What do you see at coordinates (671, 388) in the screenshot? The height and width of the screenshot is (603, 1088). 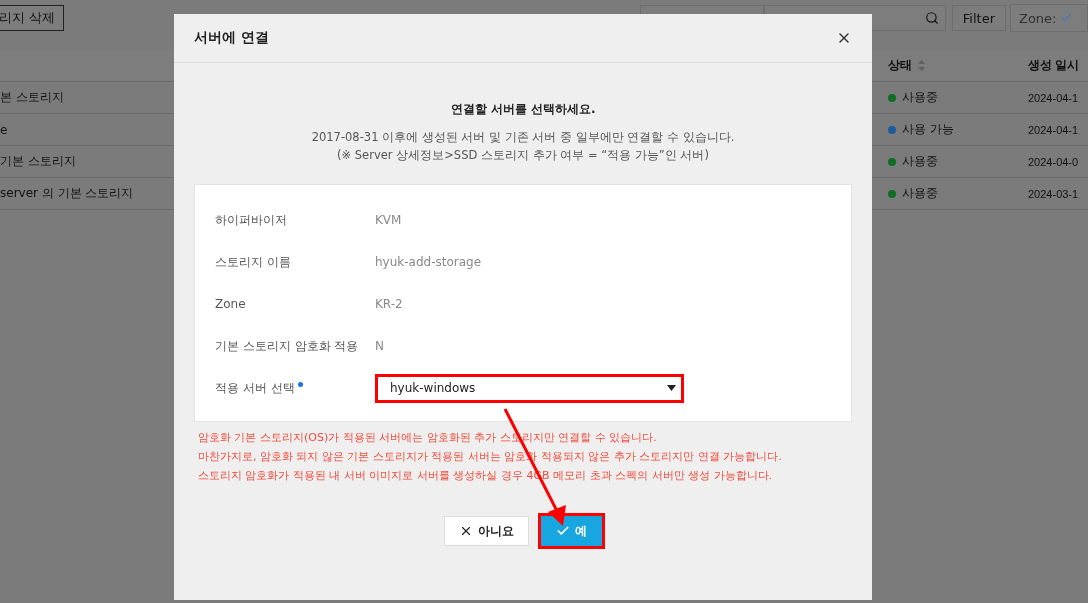 I see `caret-icon` at bounding box center [671, 388].